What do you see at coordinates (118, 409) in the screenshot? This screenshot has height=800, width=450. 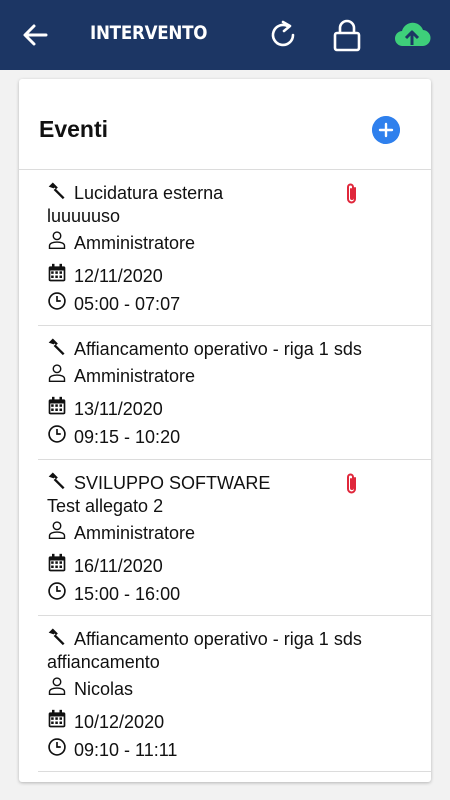 I see `event-date: 13/11/2020` at bounding box center [118, 409].